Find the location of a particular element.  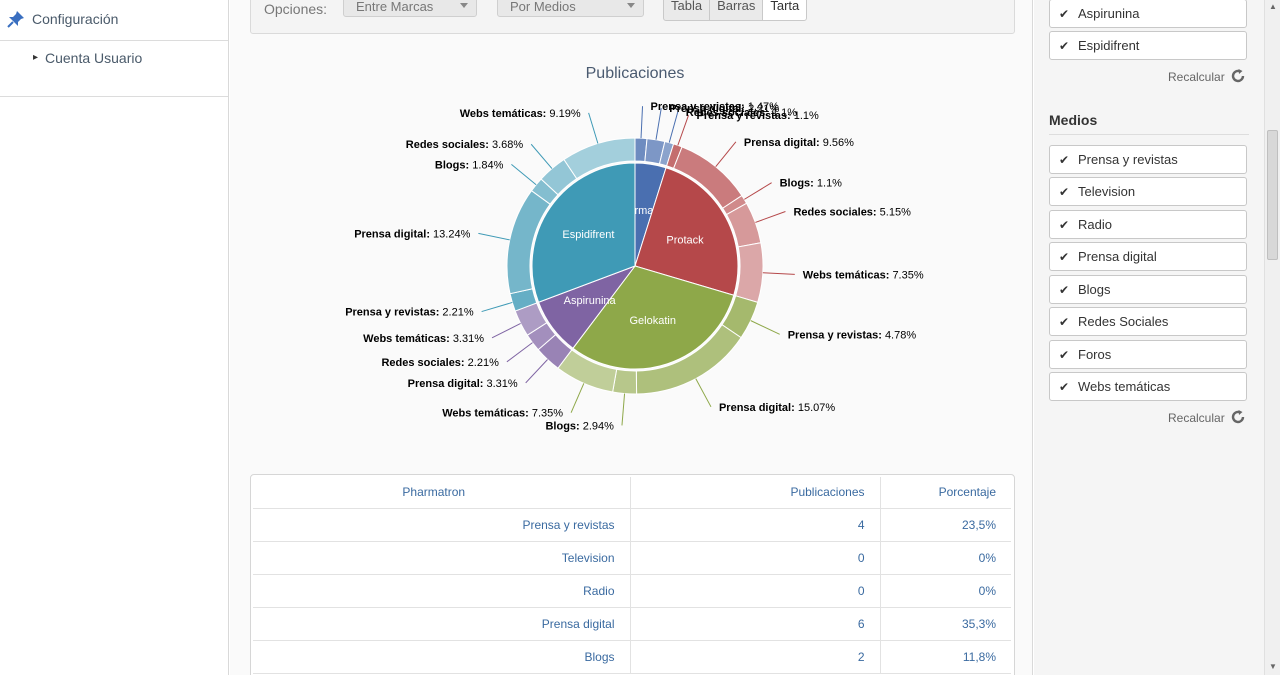

table-row: Television 0 0% is located at coordinates (632, 558).